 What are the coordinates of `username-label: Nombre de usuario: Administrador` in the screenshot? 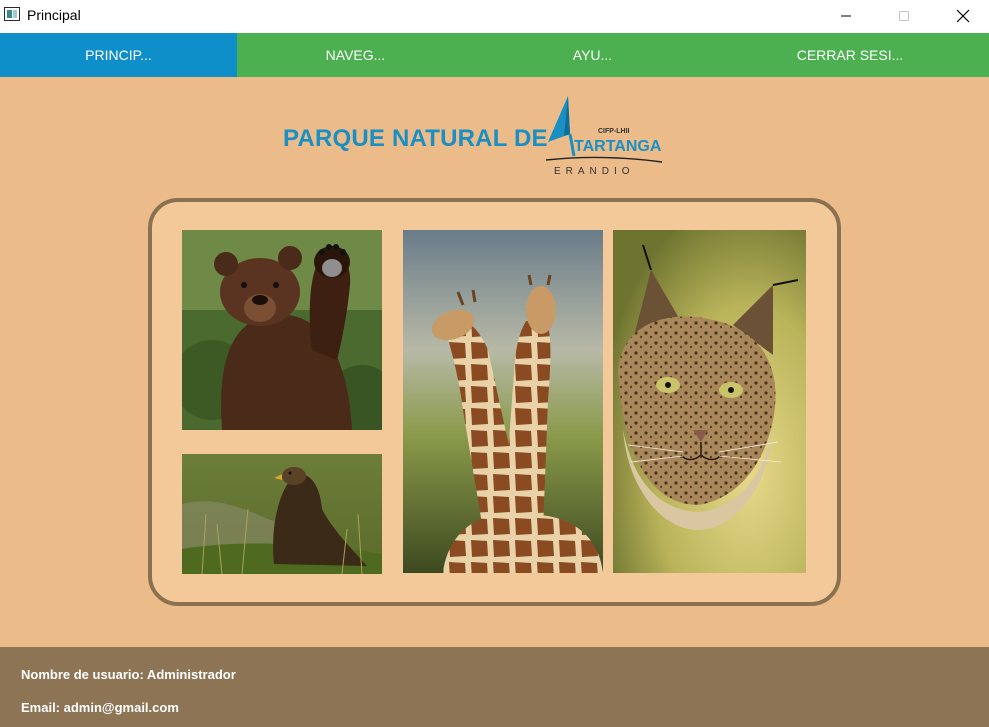 It's located at (128, 674).